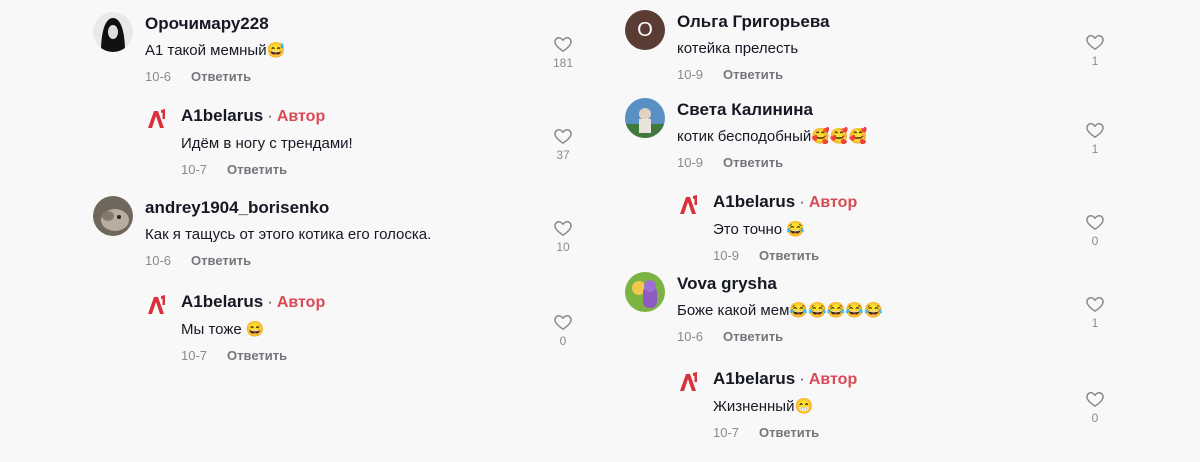 Image resolution: width=1200 pixels, height=462 pixels. Describe the element at coordinates (727, 283) in the screenshot. I see `author-name: Vova grysha` at that location.